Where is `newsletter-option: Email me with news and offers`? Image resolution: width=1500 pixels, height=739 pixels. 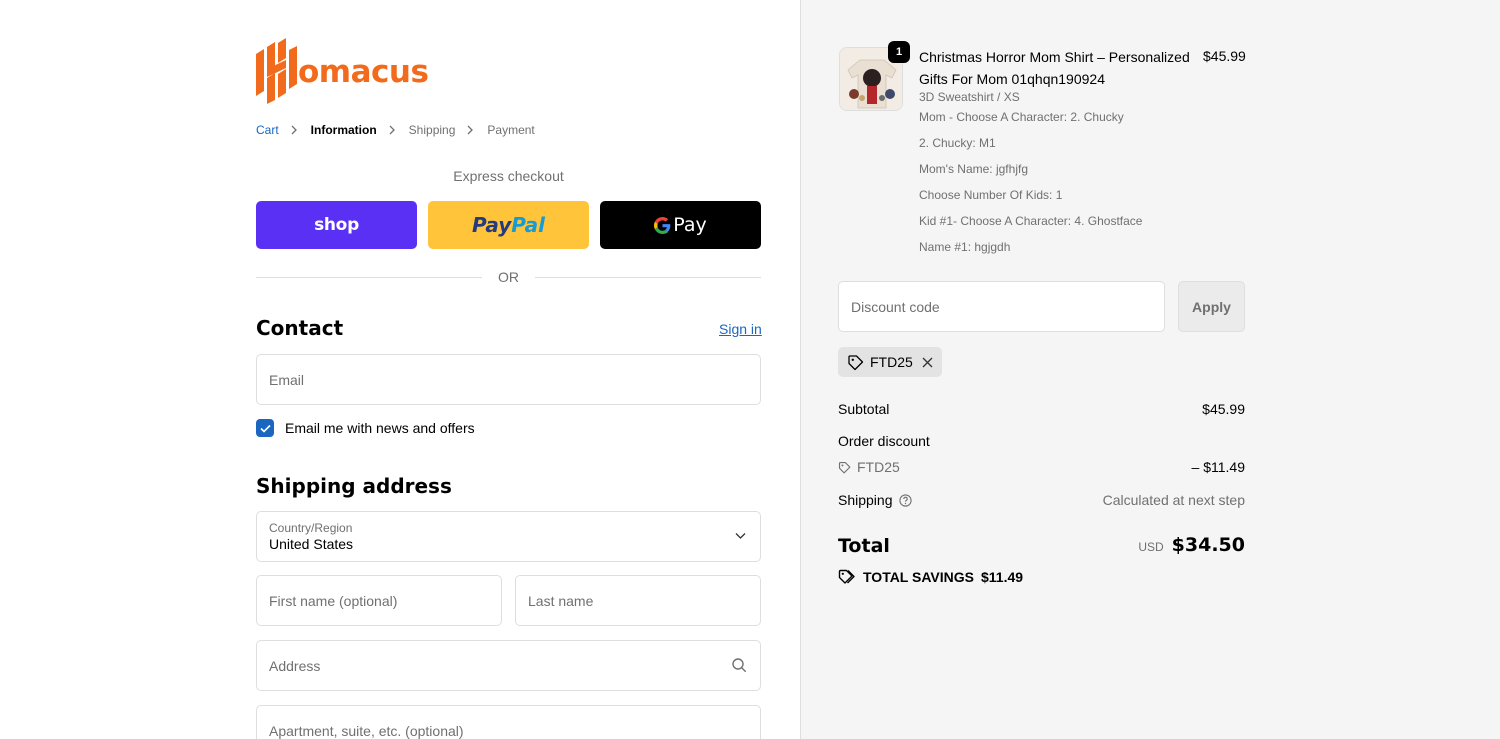 newsletter-option: Email me with news and offers is located at coordinates (365, 428).